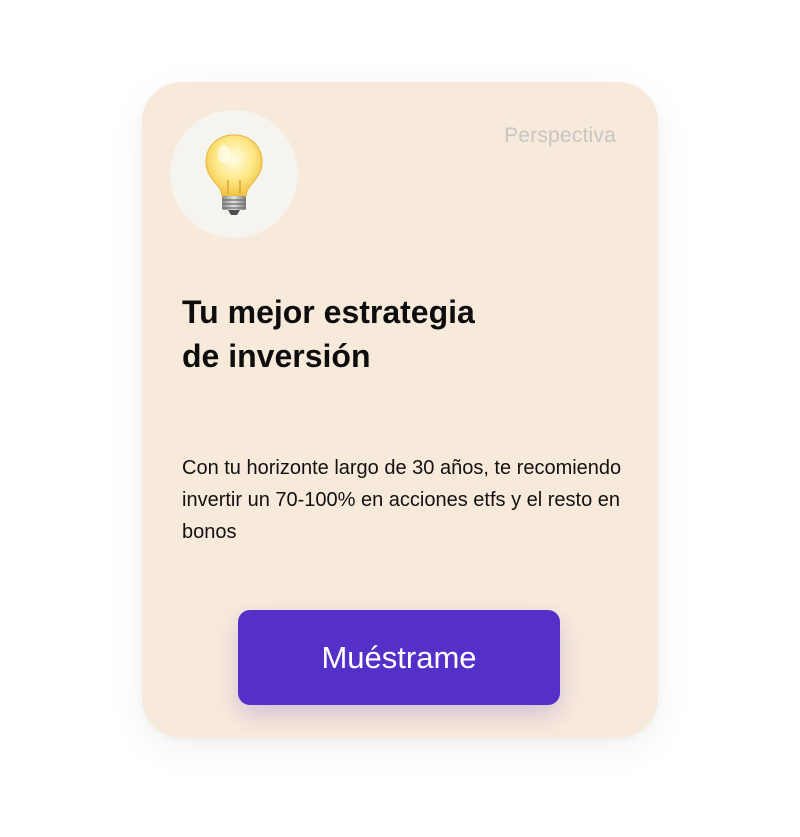 The width and height of the screenshot is (800, 837). Describe the element at coordinates (560, 135) in the screenshot. I see `category-tag: Perspectiva` at that location.